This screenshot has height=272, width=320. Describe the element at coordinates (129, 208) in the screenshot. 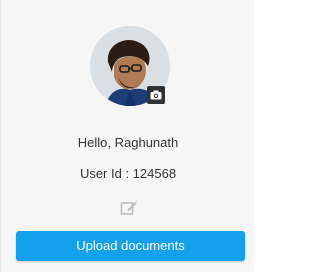

I see `edit-icon` at that location.